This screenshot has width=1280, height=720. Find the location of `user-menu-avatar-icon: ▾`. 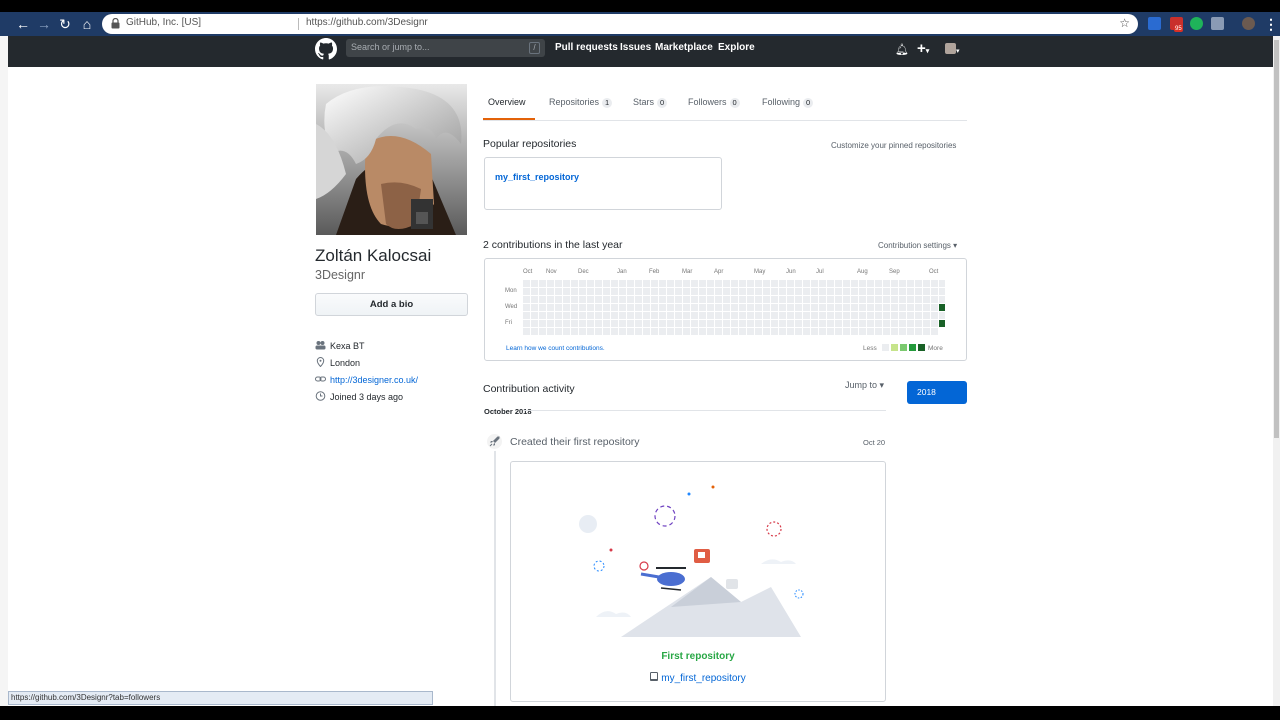

user-menu-avatar-icon: ▾ is located at coordinates (952, 49).